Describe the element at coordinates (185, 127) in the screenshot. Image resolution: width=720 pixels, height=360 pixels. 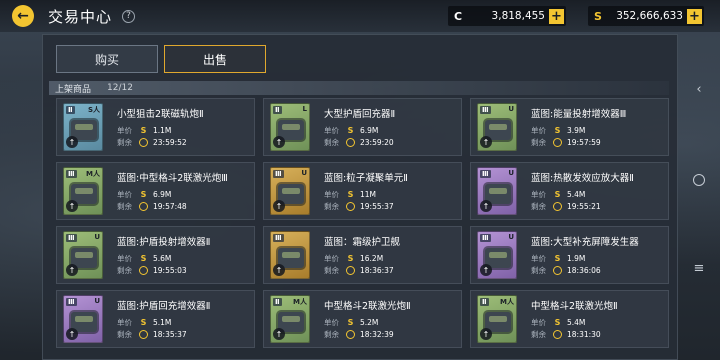
I see `listing-info: 小型狙击2联磁轨炮Ⅱ 单价 S 1.1M 剩余 23:59:52` at that location.